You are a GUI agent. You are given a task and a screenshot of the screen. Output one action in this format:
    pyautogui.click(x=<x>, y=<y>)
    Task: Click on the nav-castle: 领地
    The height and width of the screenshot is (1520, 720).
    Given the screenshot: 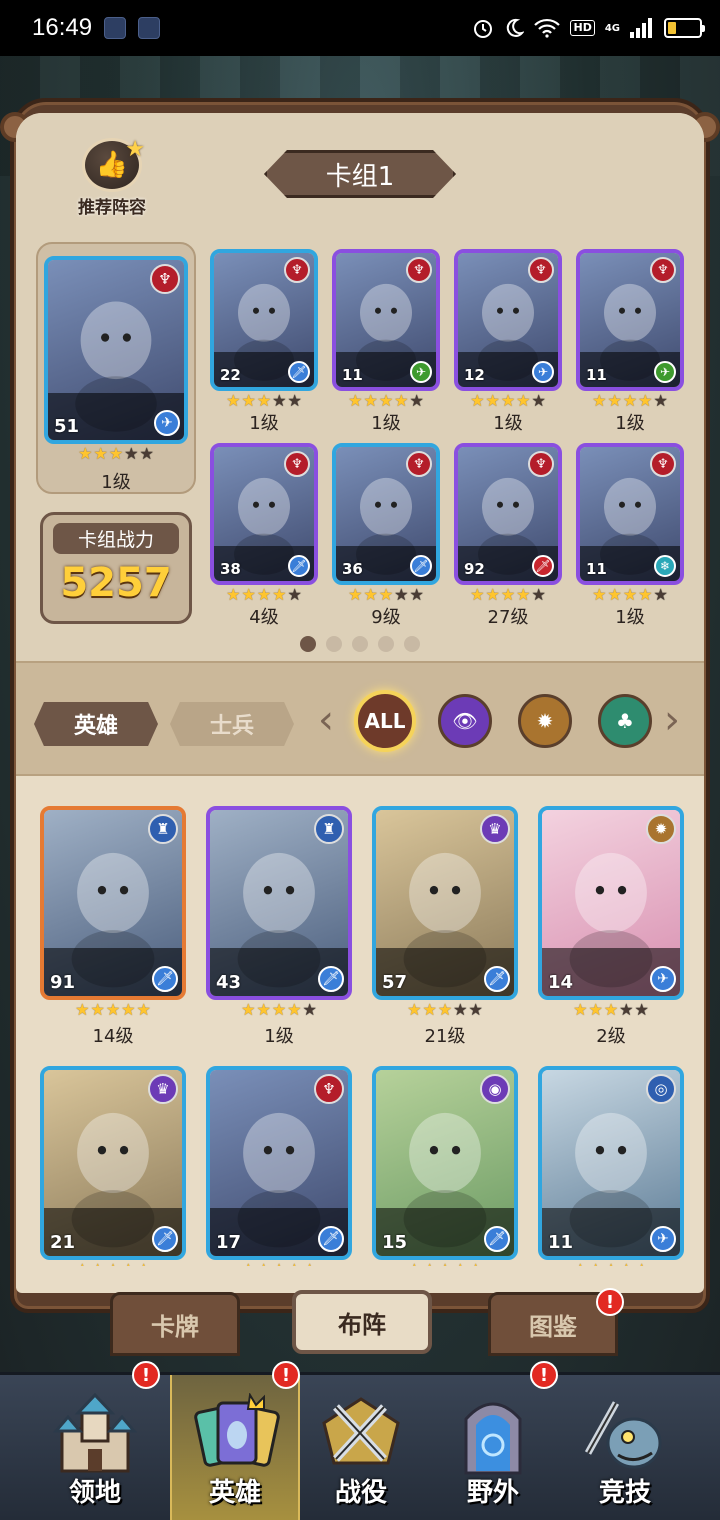 What is the action you would take?
    pyautogui.click(x=95, y=1447)
    